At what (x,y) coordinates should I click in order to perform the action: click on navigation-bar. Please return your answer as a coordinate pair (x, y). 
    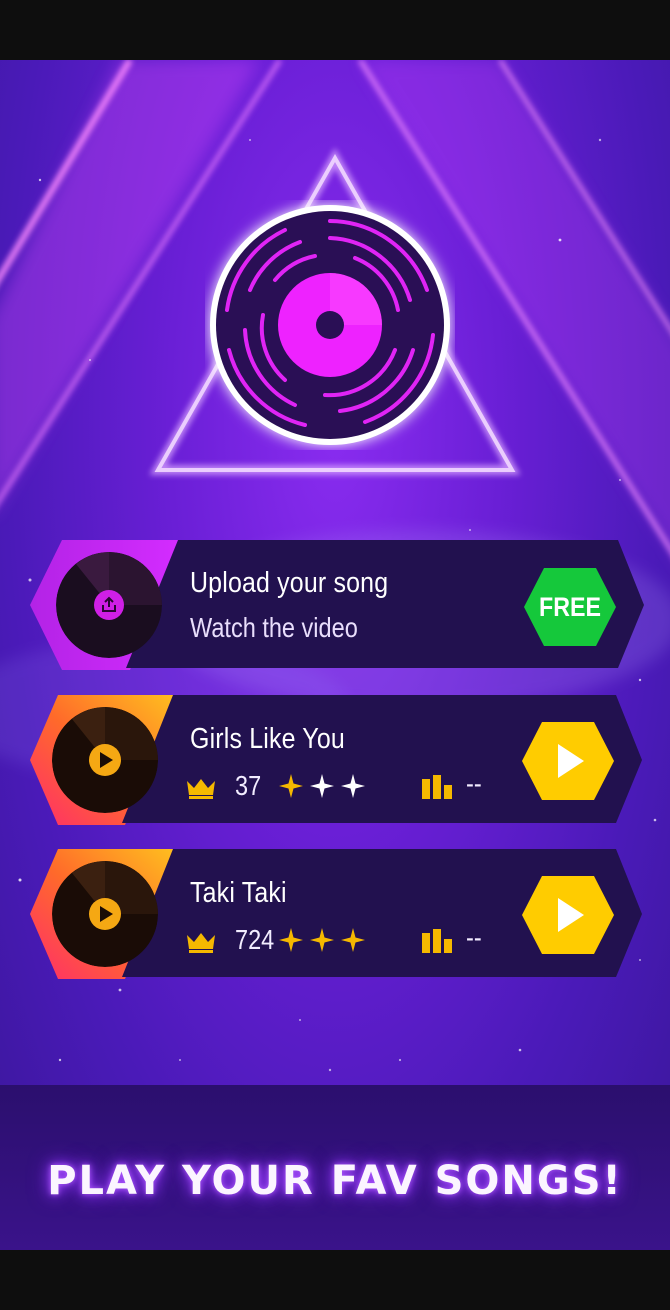
    Looking at the image, I should click on (335, 1280).